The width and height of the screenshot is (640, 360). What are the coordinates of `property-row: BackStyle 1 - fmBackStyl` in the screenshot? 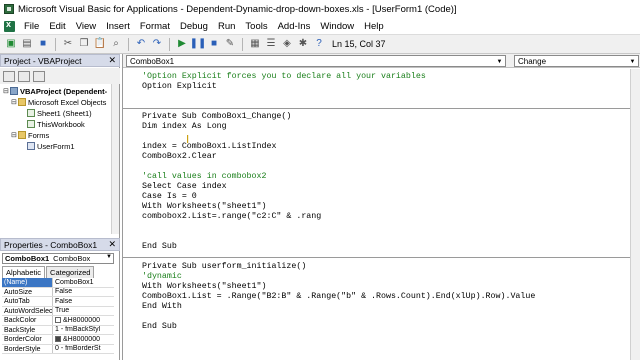 It's located at (58, 330).